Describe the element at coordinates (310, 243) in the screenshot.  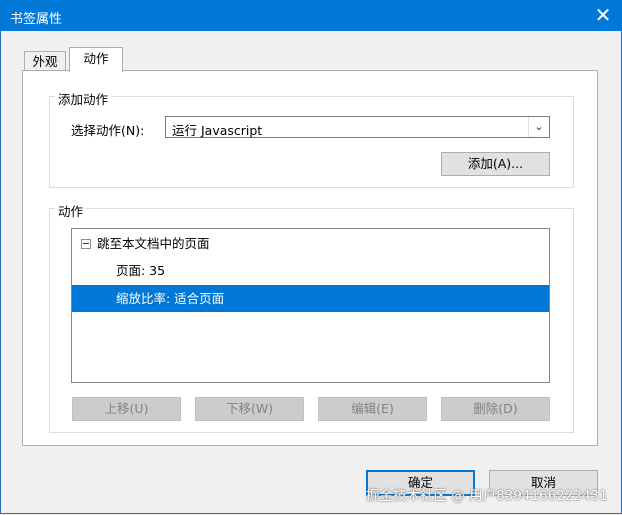
I see `tree-item: 跳至本文档中的页面` at that location.